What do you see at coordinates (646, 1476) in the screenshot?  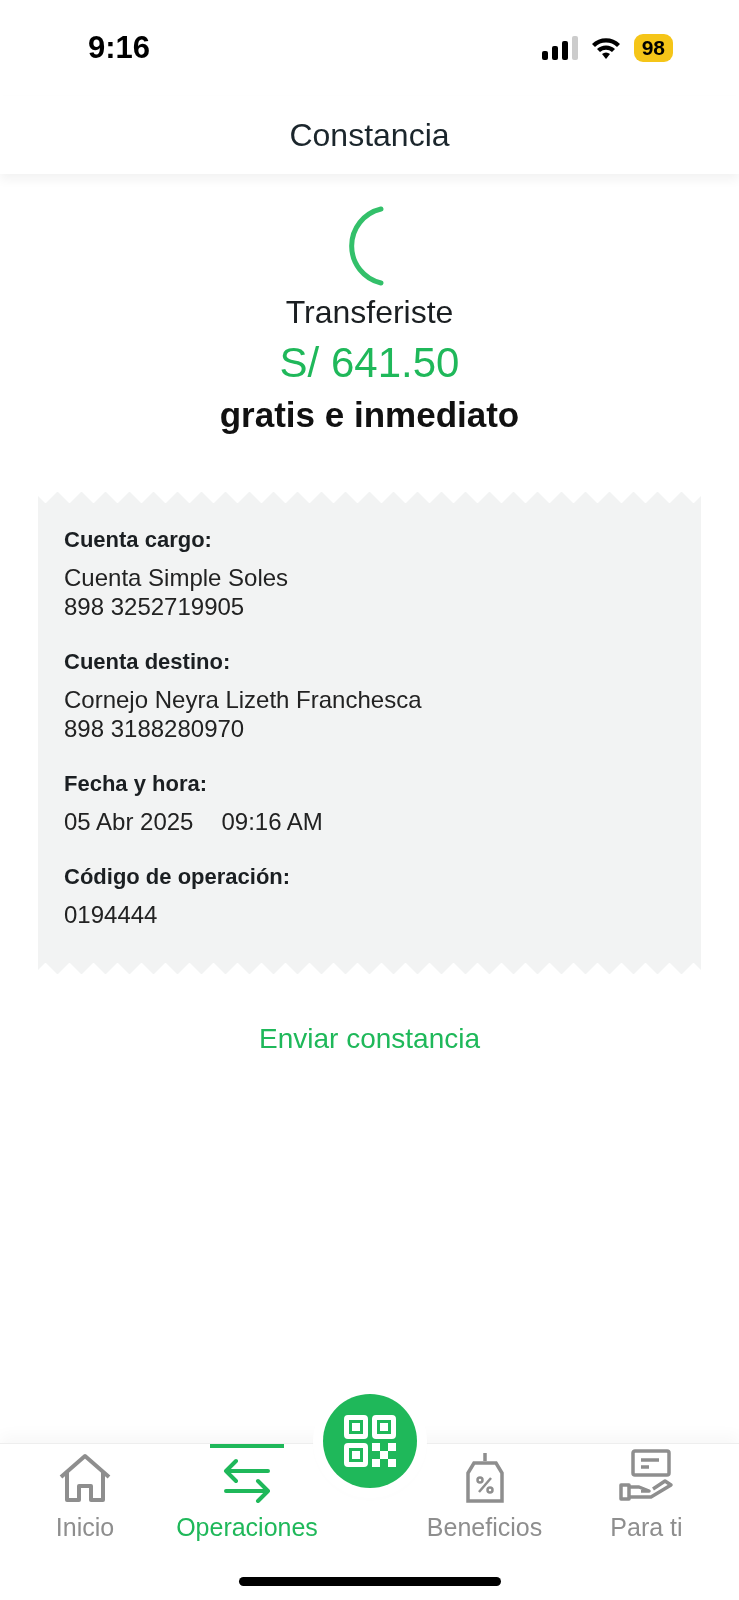 I see `hand-card-icon` at bounding box center [646, 1476].